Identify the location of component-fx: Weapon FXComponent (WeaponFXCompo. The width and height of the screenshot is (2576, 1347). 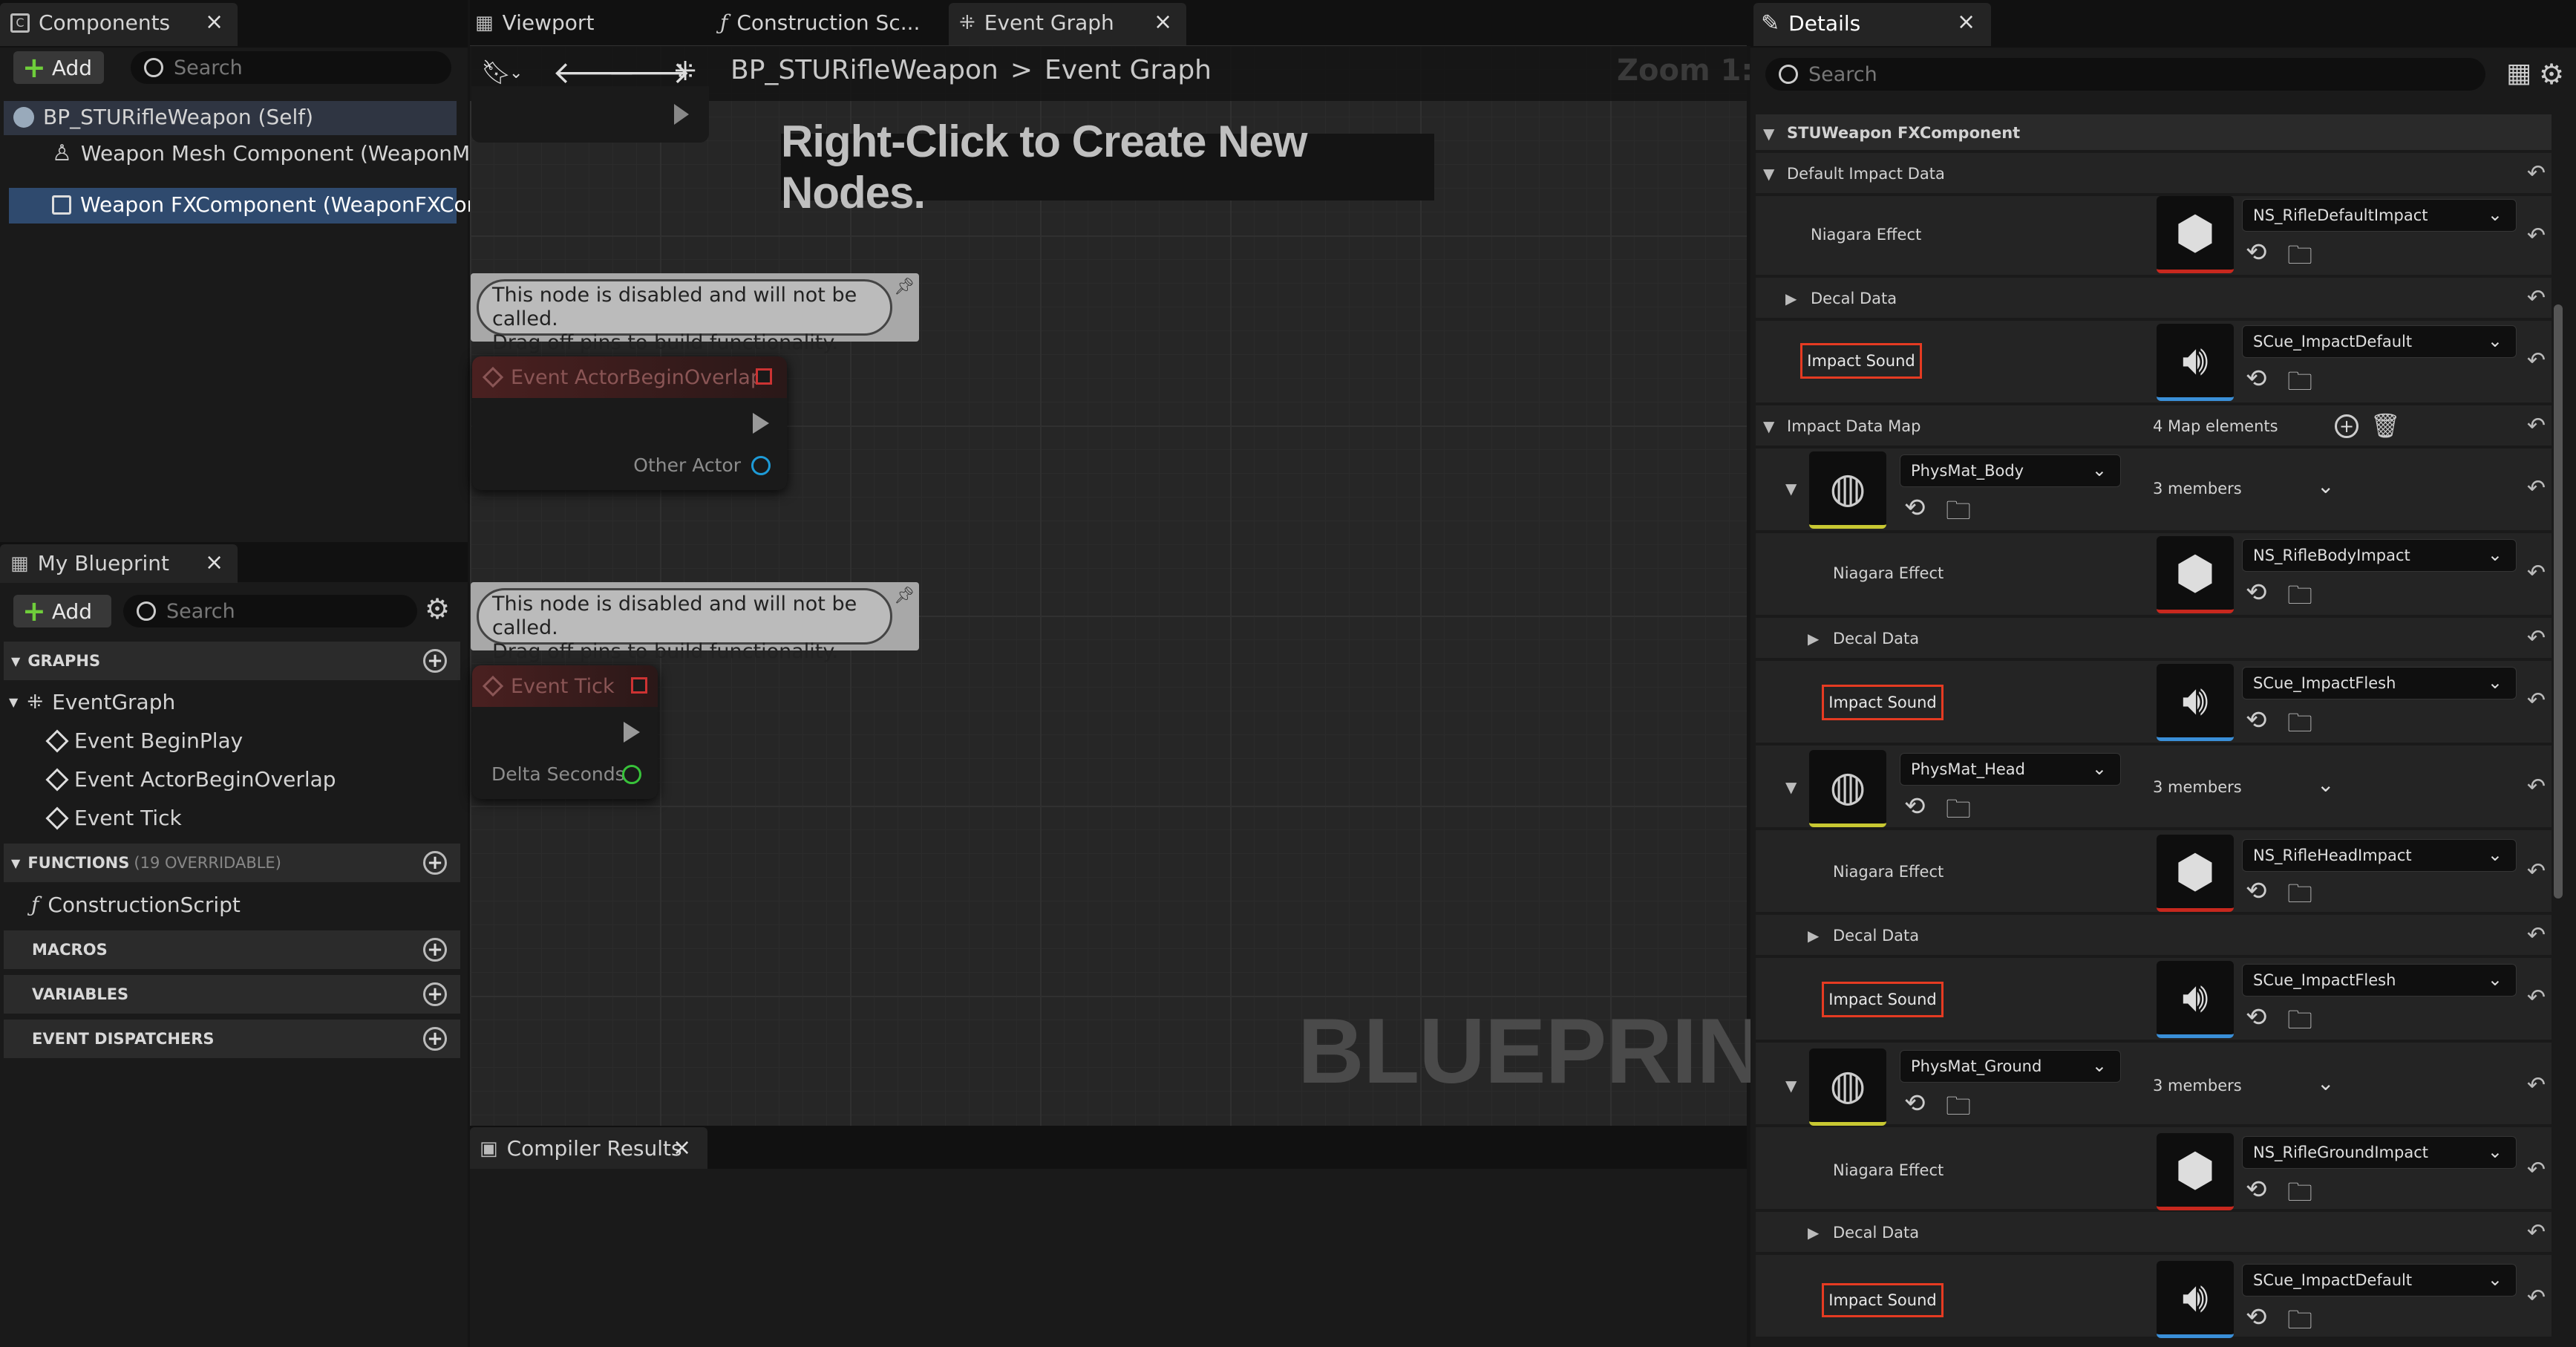
(282, 204).